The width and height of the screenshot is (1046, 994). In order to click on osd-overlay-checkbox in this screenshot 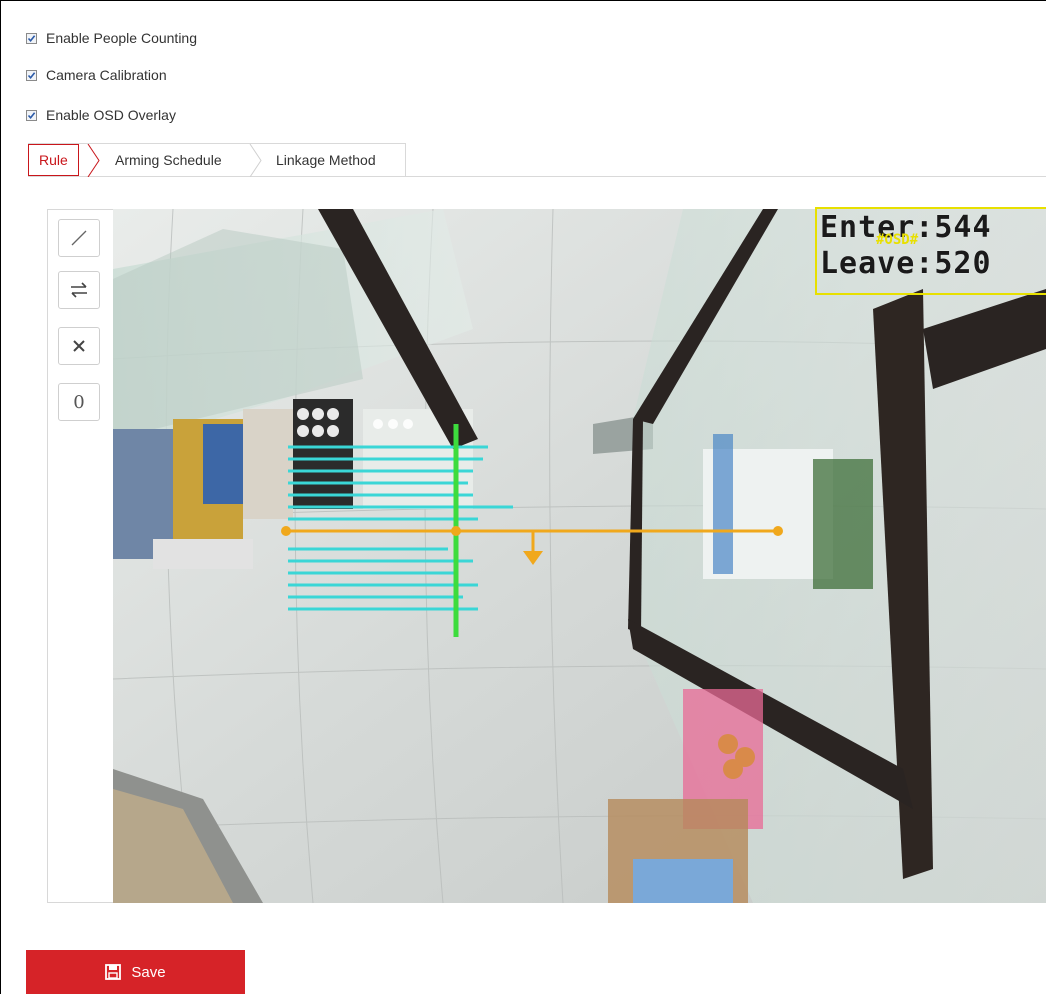, I will do `click(31, 115)`.